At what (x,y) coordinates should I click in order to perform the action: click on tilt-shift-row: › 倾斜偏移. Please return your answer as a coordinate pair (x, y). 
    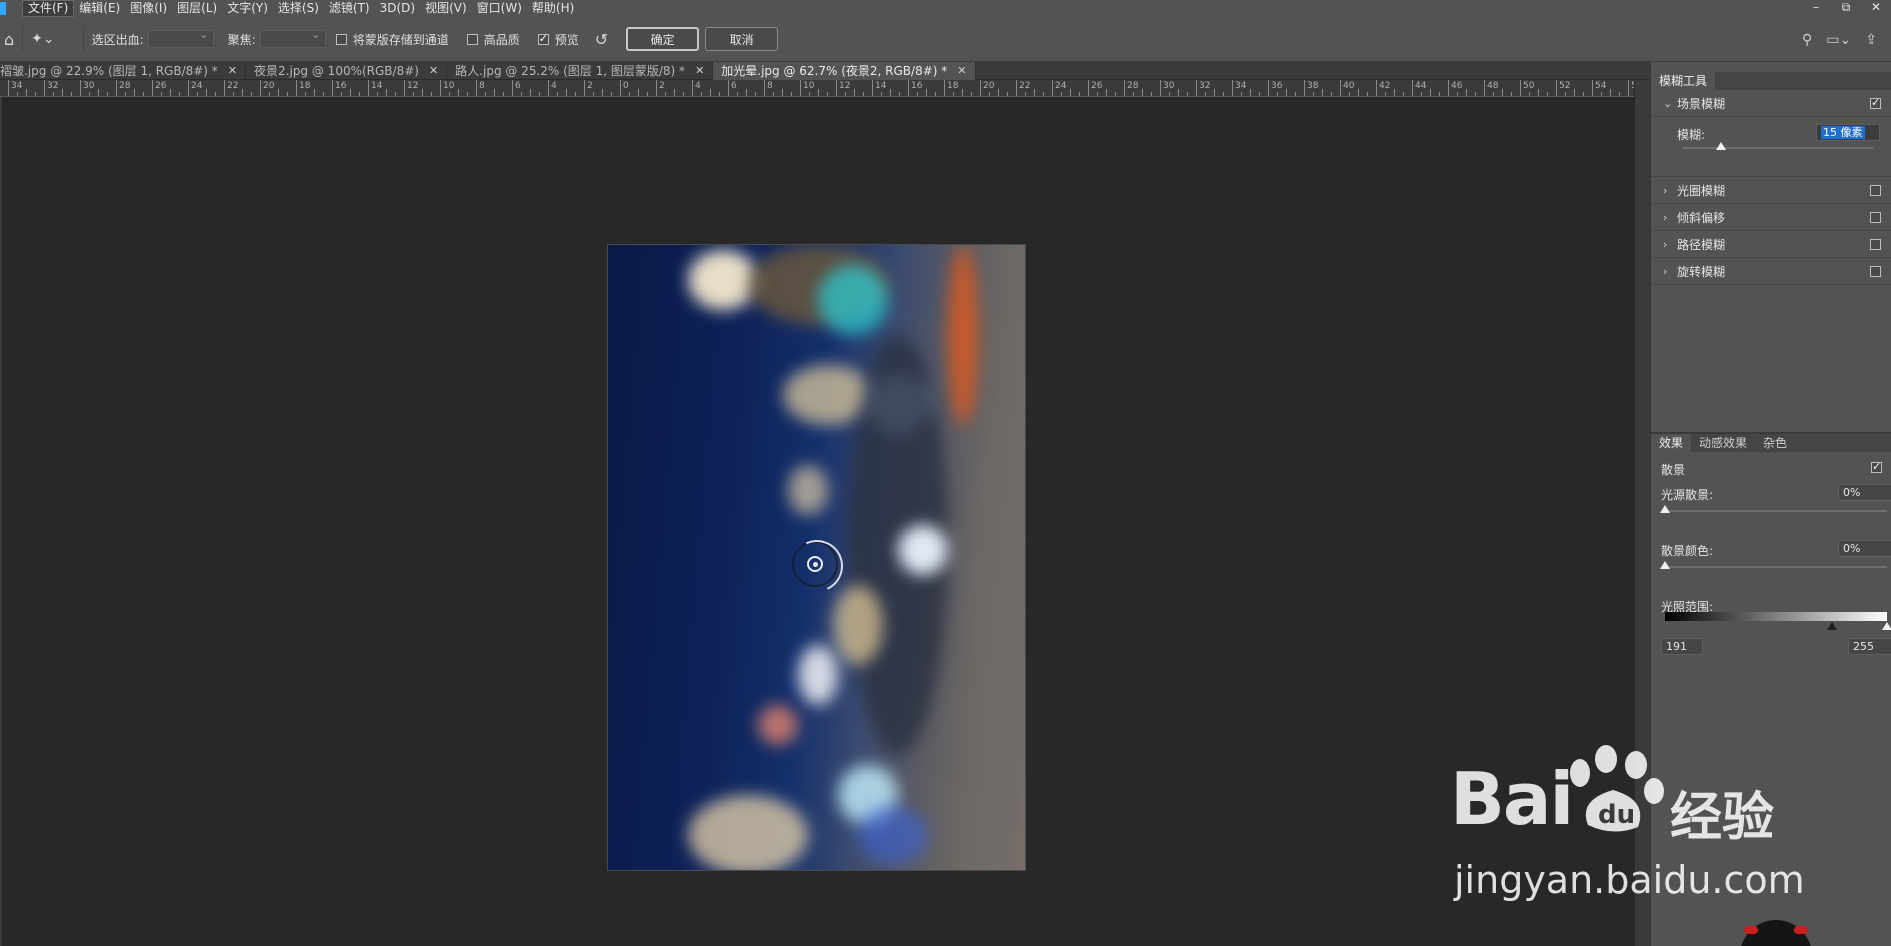
    Looking at the image, I should click on (1771, 217).